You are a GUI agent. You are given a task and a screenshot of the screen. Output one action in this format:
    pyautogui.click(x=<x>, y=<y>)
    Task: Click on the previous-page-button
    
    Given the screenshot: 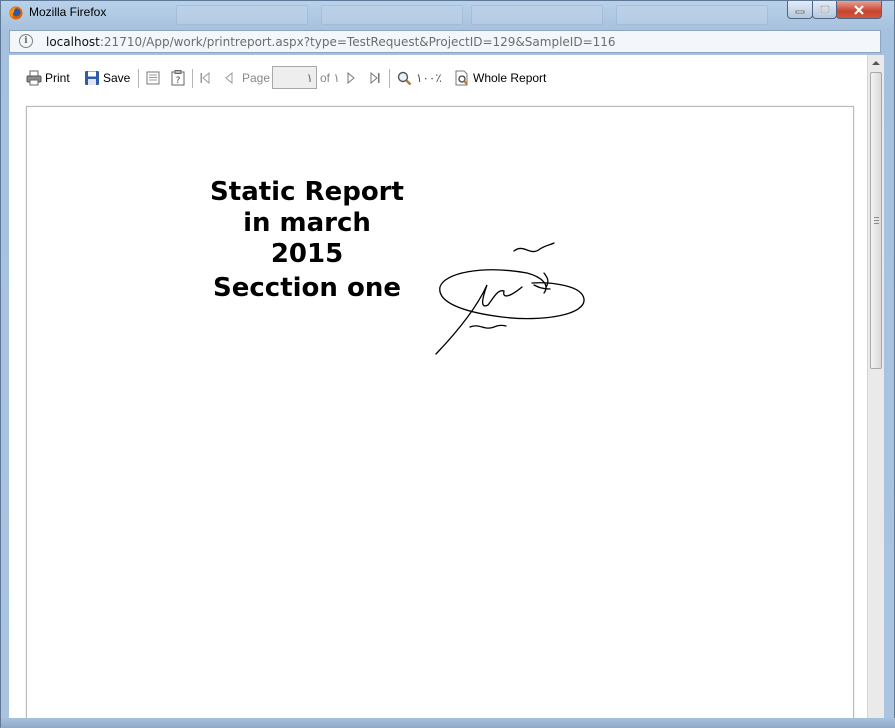 What is the action you would take?
    pyautogui.click(x=229, y=78)
    